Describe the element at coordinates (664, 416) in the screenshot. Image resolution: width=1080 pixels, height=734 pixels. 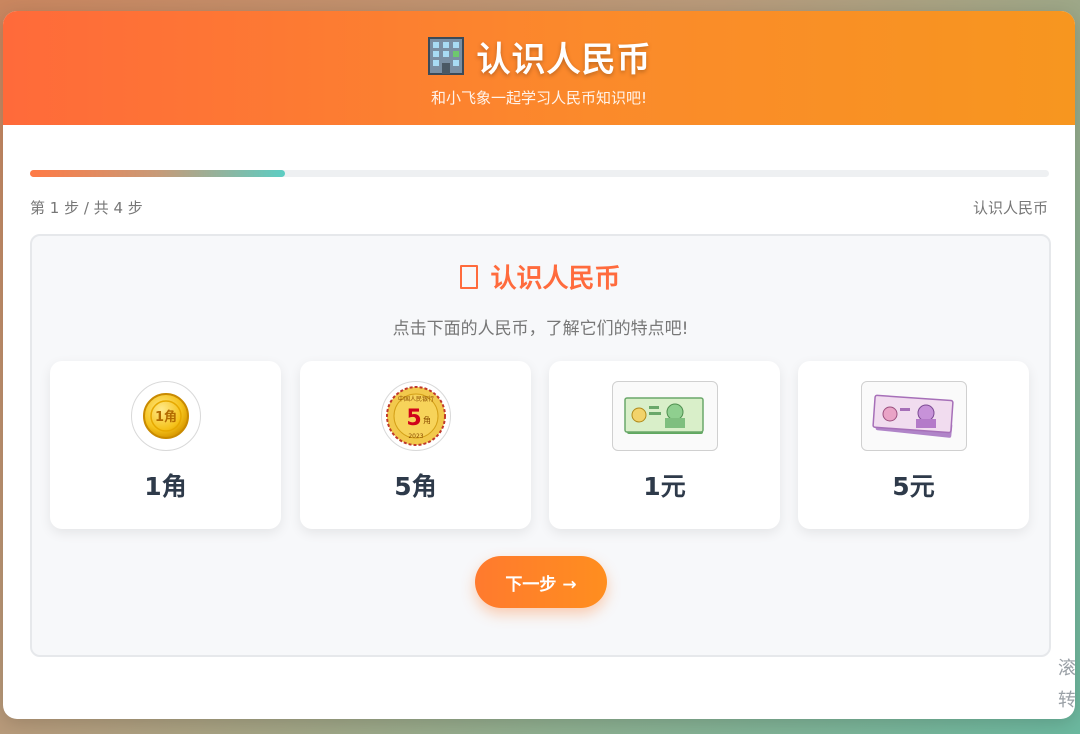
I see `banknote-1-yuan-icon` at that location.